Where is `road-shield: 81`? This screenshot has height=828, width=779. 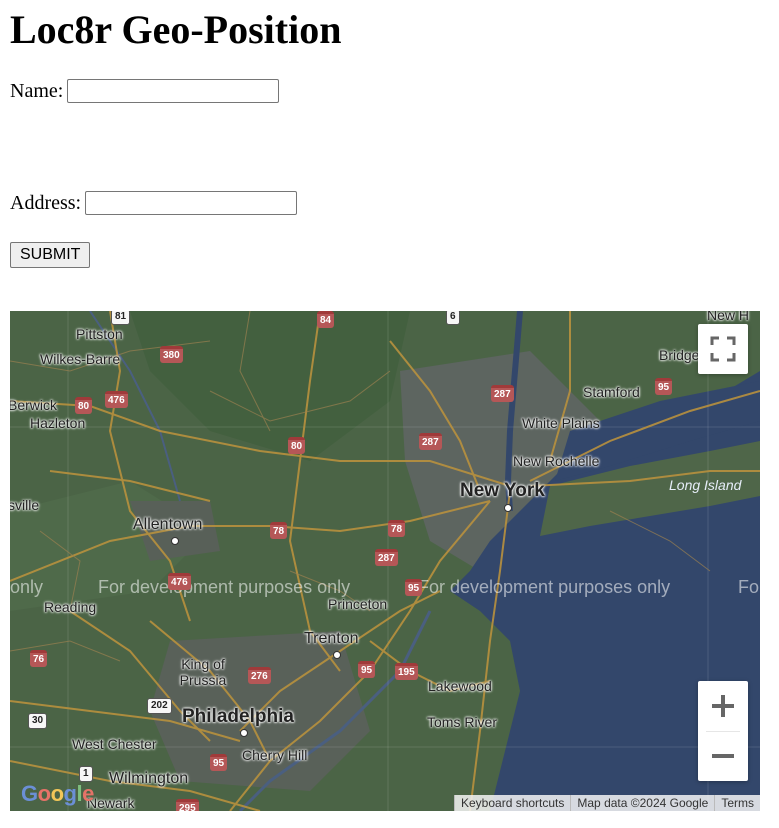 road-shield: 81 is located at coordinates (121, 318).